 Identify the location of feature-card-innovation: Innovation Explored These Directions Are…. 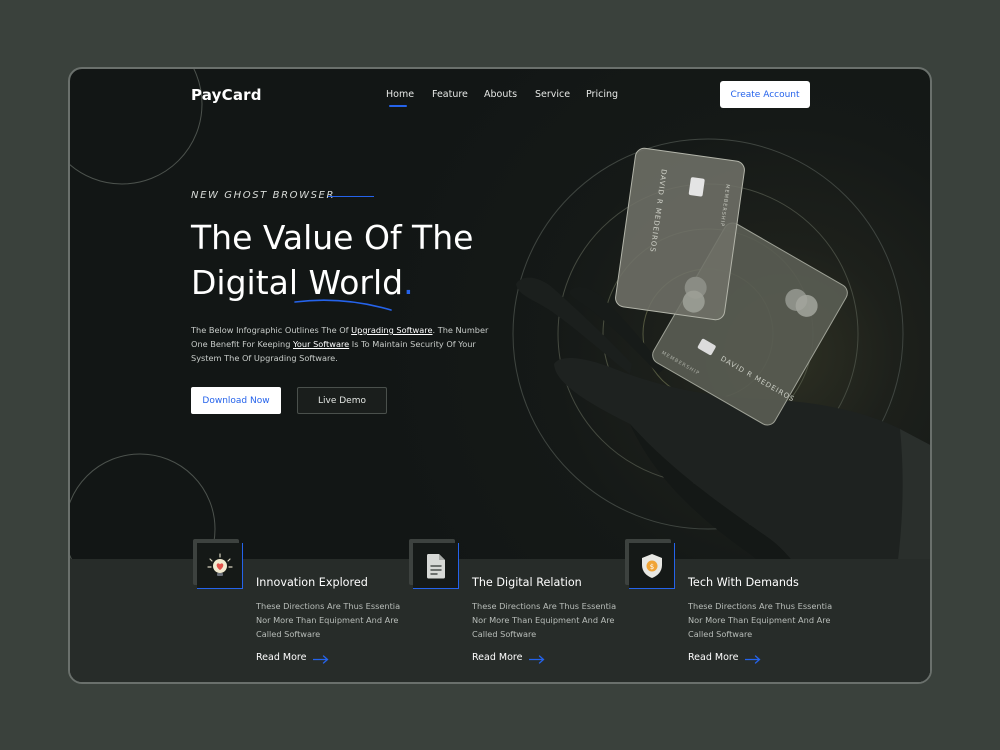
(296, 605).